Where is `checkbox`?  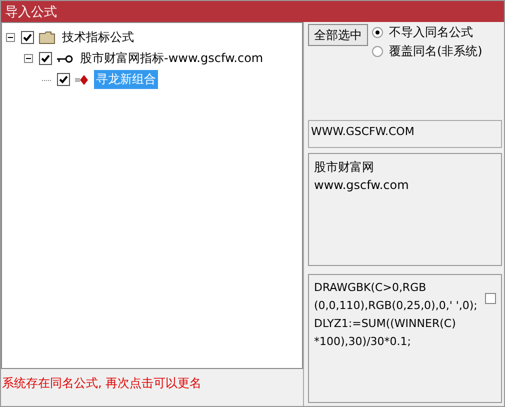
checkbox is located at coordinates (490, 298).